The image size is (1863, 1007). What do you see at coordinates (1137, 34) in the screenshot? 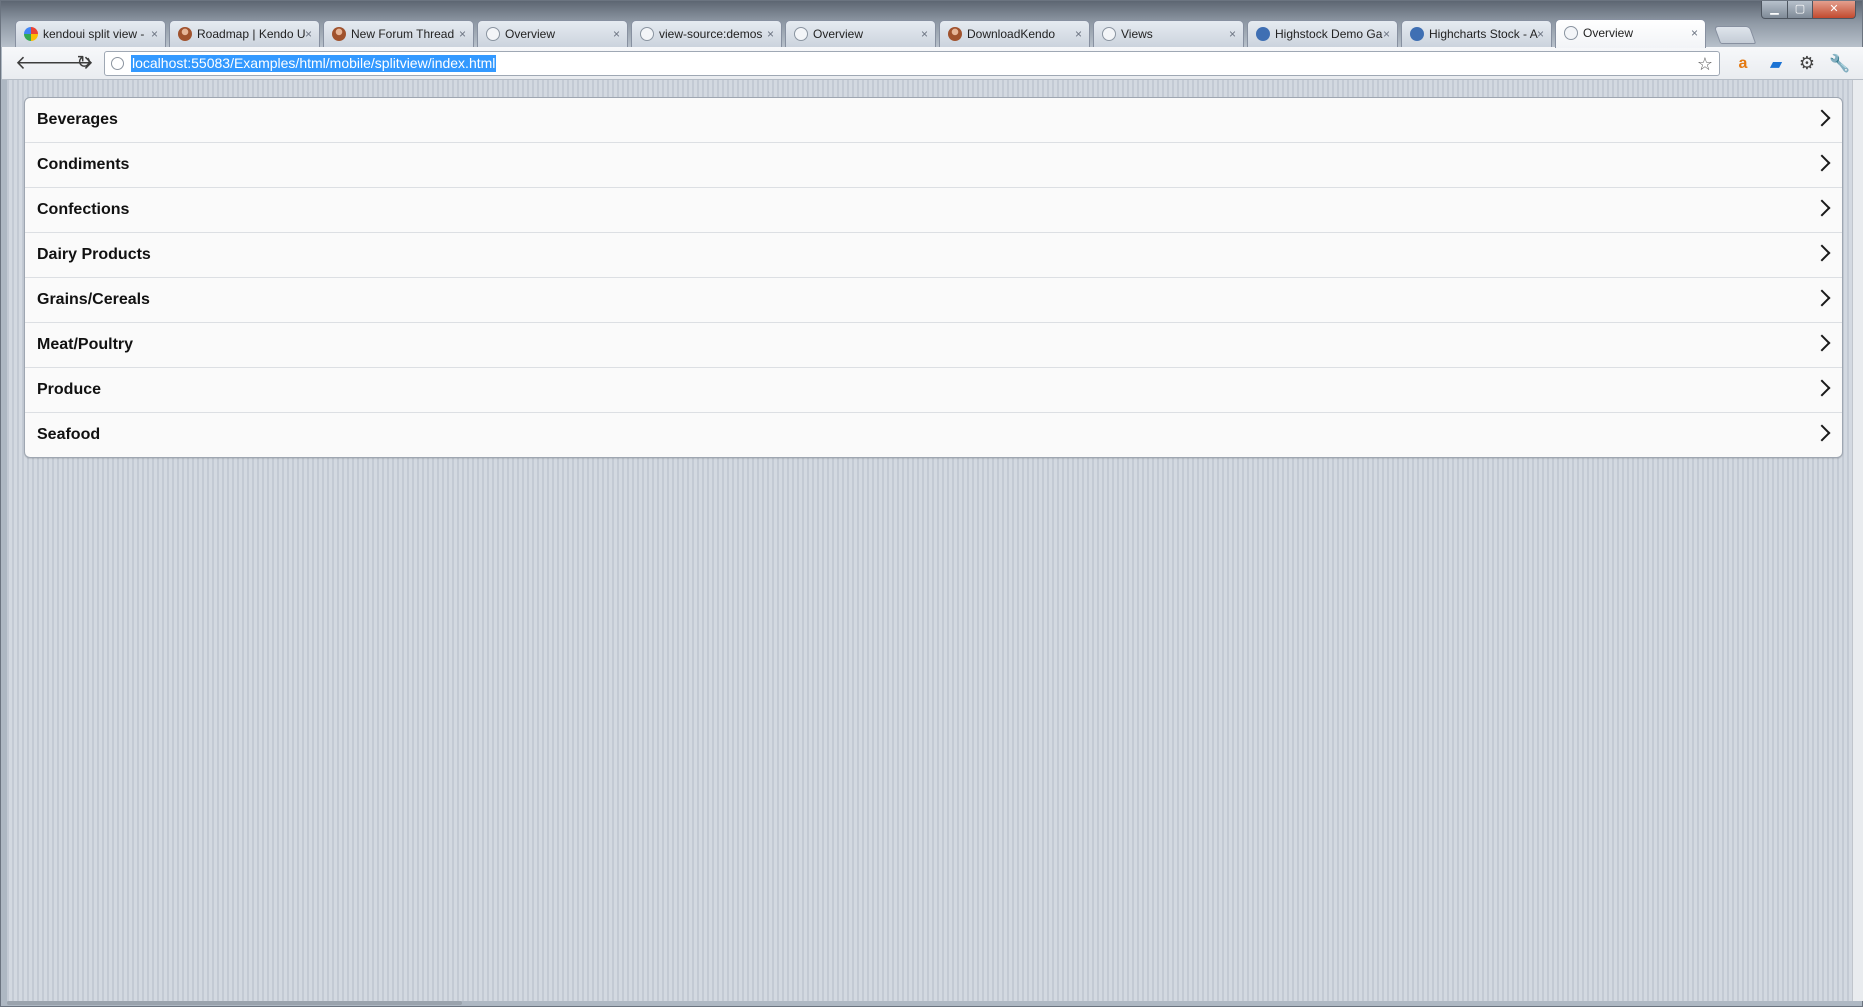
I see `tab-title: Views` at bounding box center [1137, 34].